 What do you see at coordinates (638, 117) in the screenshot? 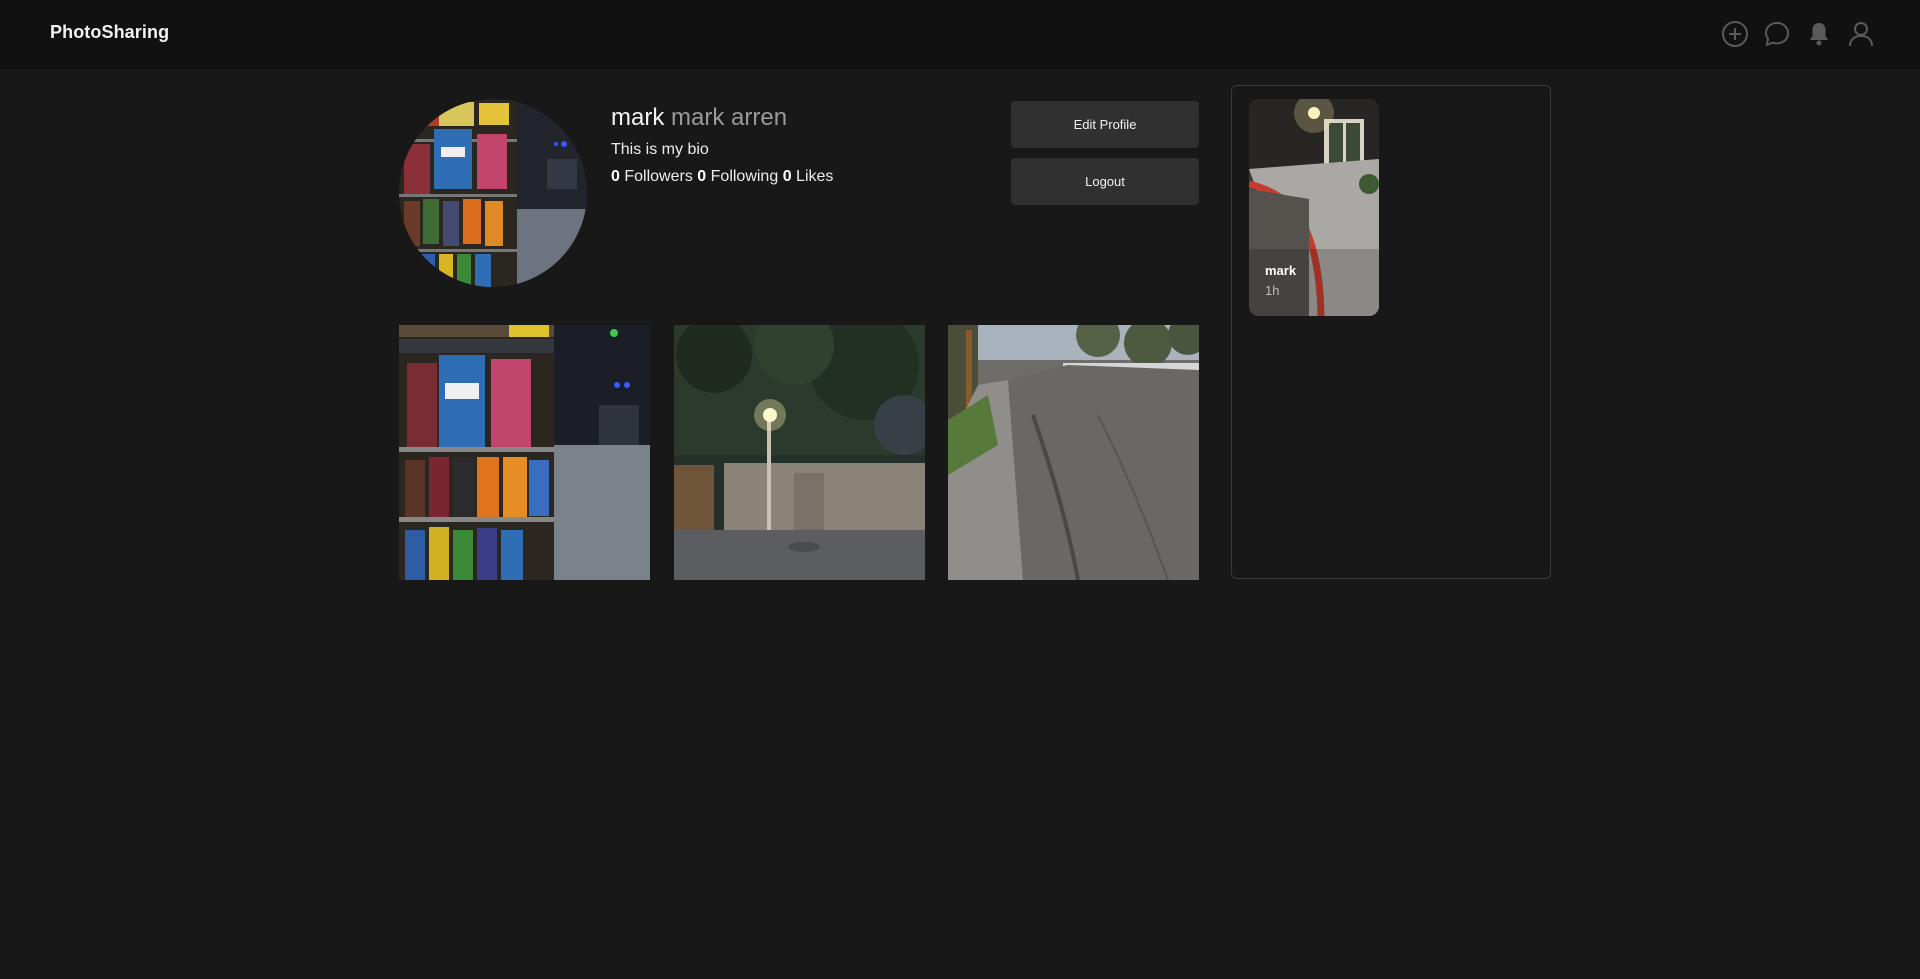
I see `profile-username: mark` at bounding box center [638, 117].